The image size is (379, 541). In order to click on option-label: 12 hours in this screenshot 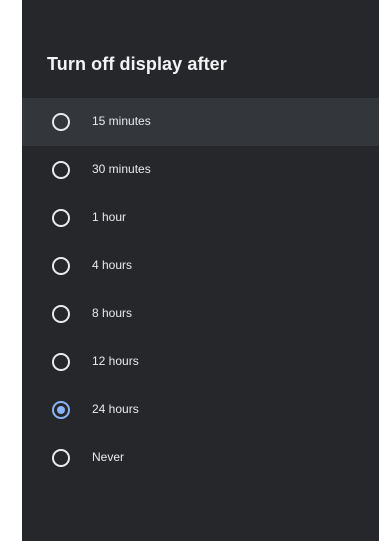, I will do `click(115, 361)`.